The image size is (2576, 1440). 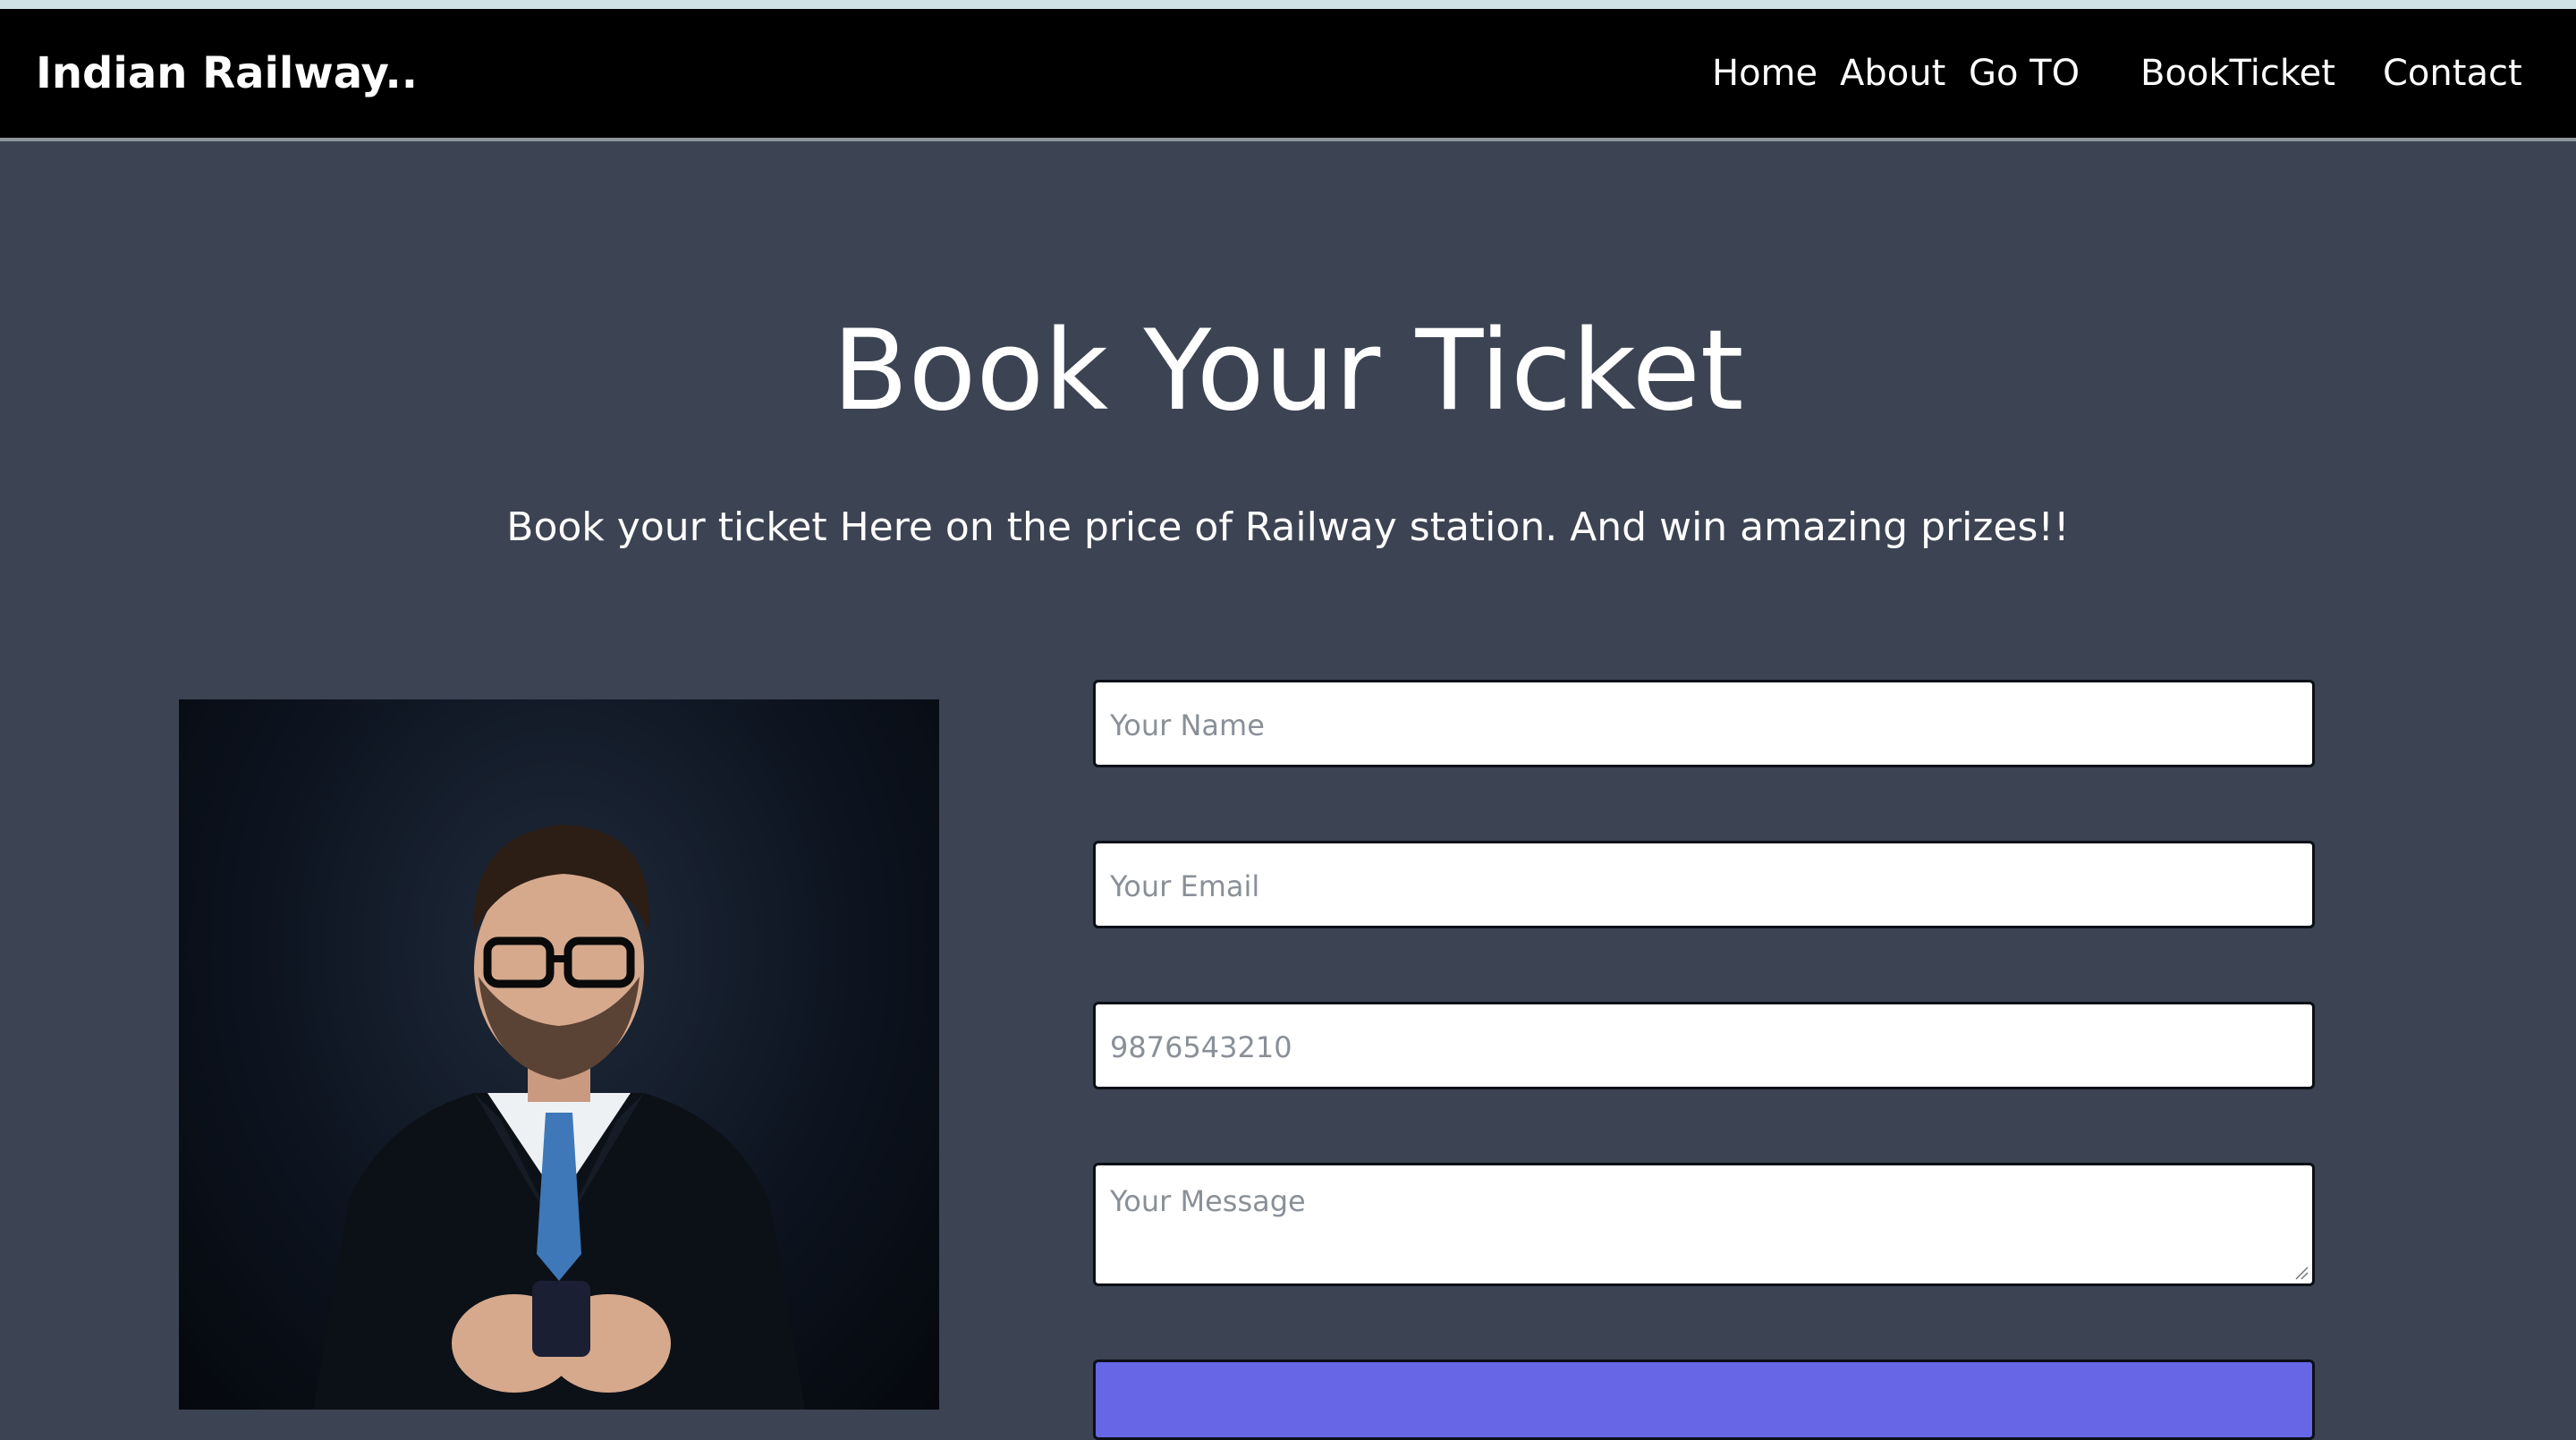 I want to click on email-input: Your Email, so click(x=1704, y=884).